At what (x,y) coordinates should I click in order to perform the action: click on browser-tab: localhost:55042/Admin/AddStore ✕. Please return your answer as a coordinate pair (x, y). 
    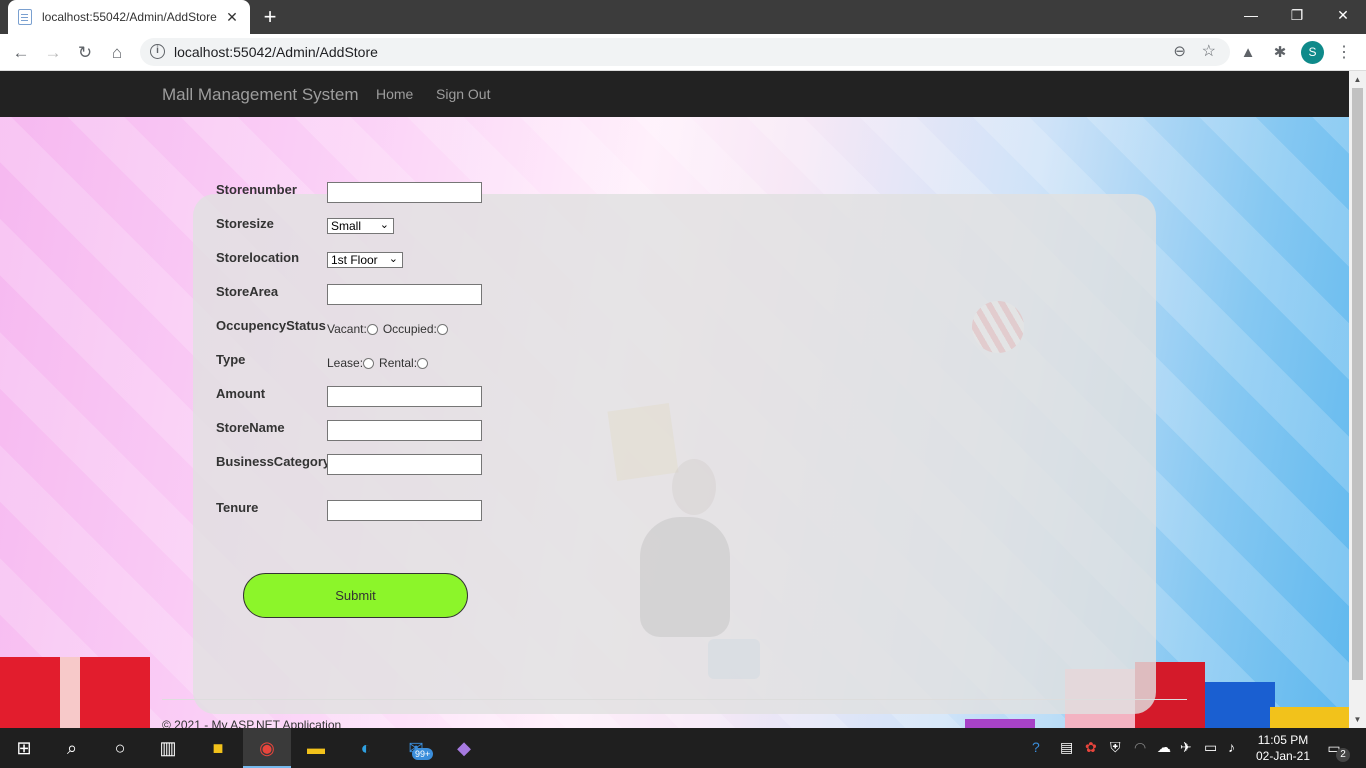
    Looking at the image, I should click on (129, 17).